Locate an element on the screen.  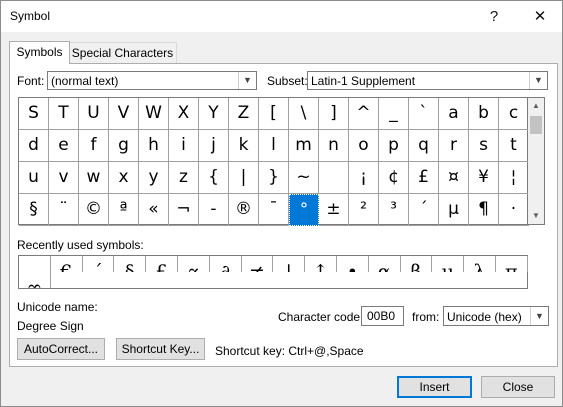
character-code-input: 00B0 is located at coordinates (382, 316).